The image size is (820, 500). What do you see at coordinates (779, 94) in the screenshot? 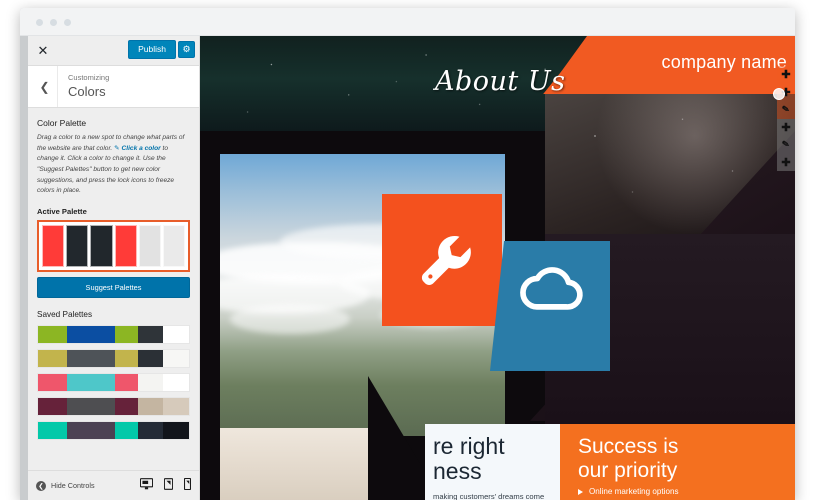
I see `edit-shortcut-badge` at bounding box center [779, 94].